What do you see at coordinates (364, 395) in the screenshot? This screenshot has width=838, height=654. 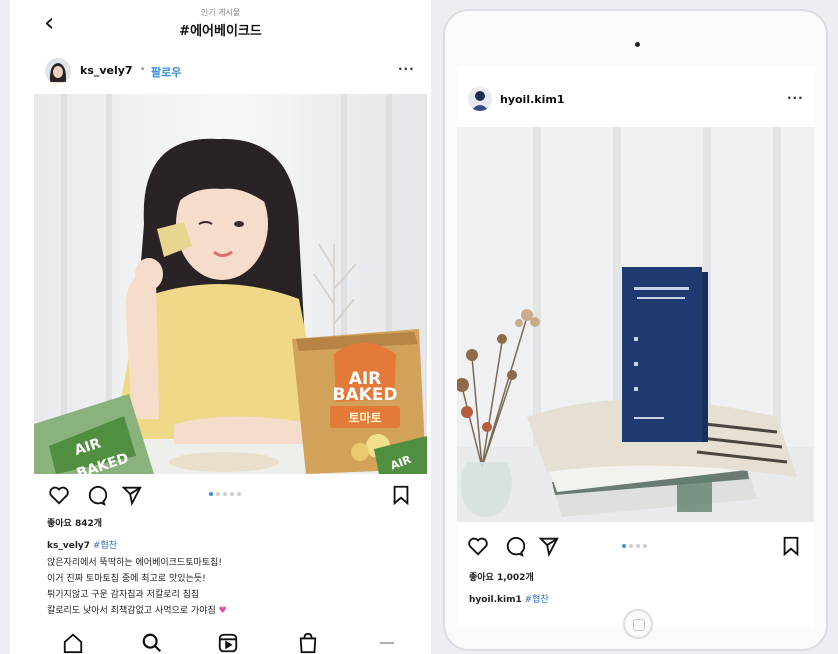 I see `svg-text: BAKED` at bounding box center [364, 395].